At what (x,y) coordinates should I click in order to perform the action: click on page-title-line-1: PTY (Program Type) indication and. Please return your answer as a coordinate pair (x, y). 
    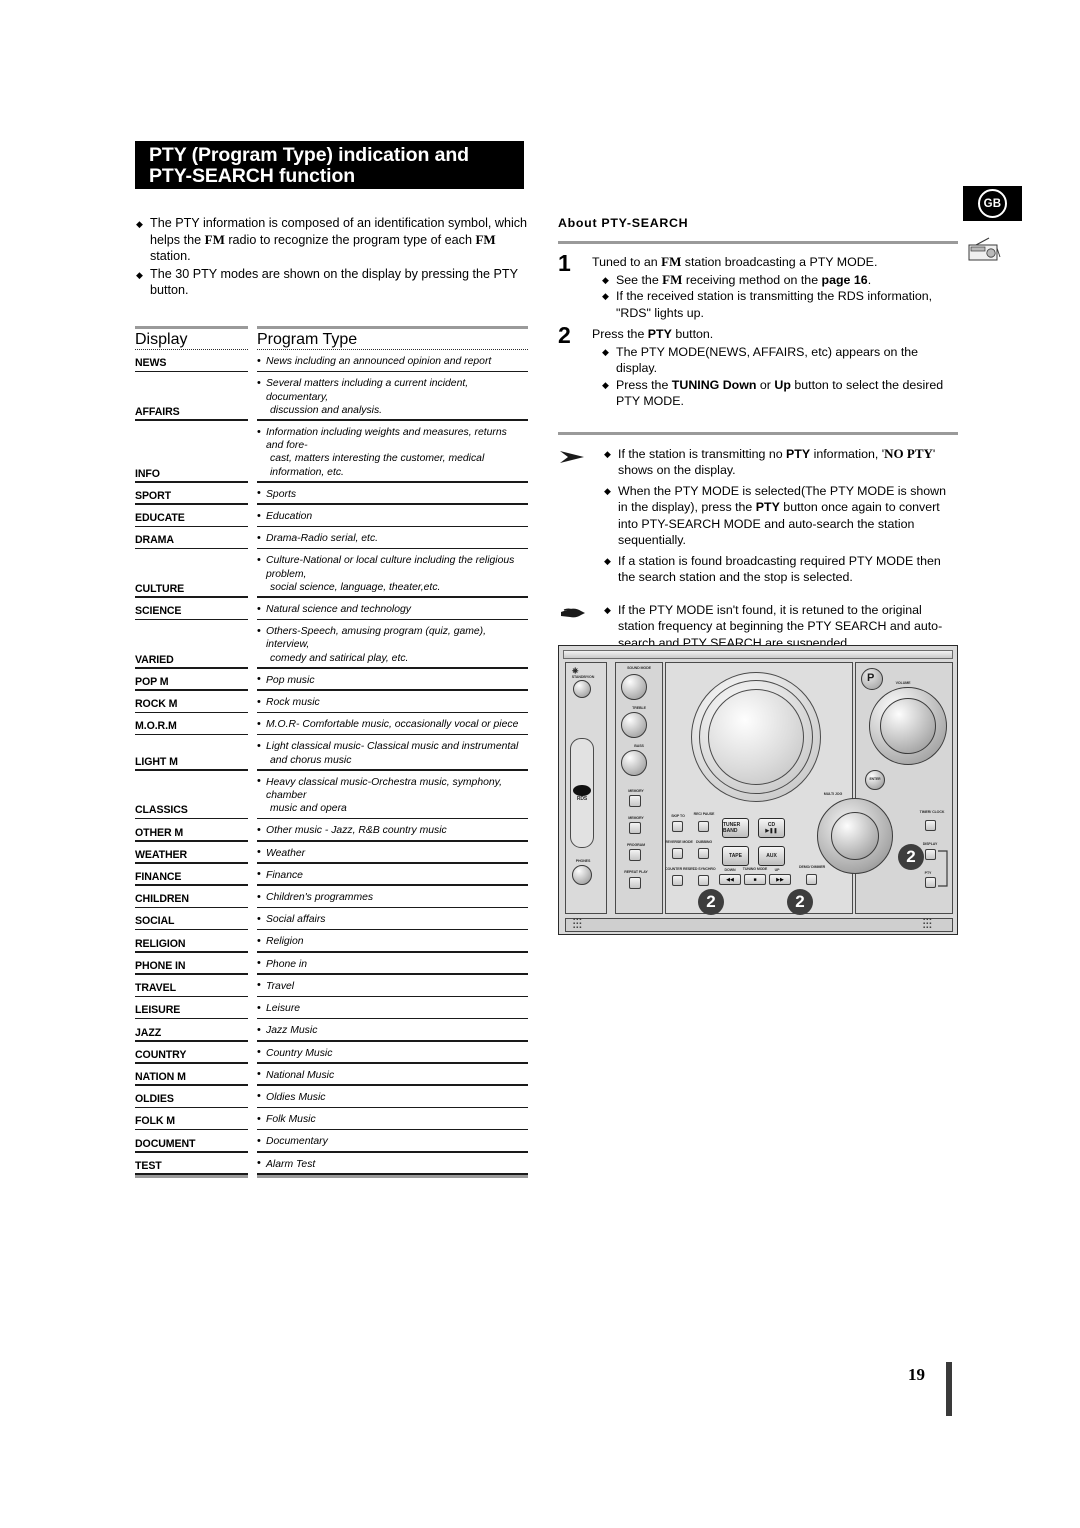
    Looking at the image, I should click on (309, 155).